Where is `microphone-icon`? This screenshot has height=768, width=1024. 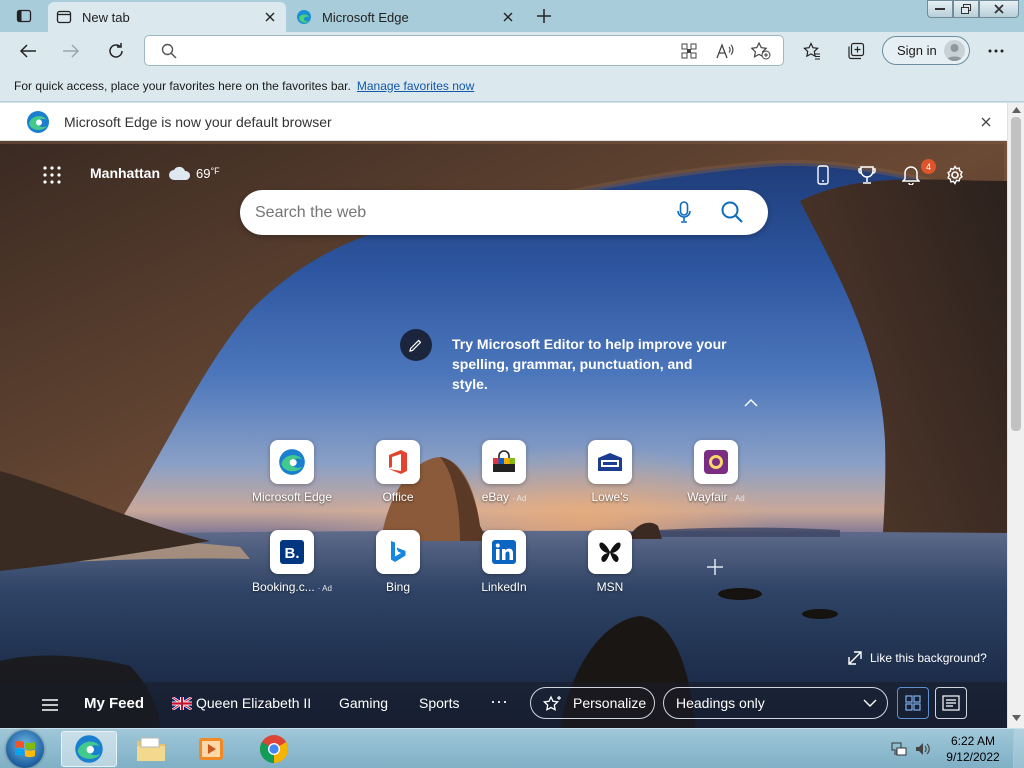
microphone-icon is located at coordinates (684, 212).